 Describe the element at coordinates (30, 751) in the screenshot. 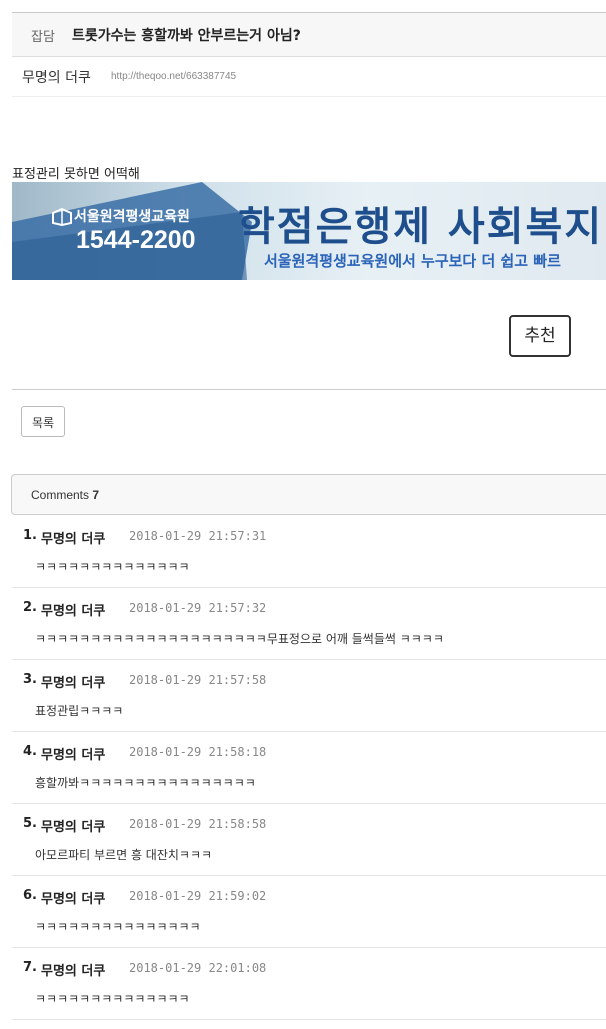

I see `comment-number: 4.` at that location.